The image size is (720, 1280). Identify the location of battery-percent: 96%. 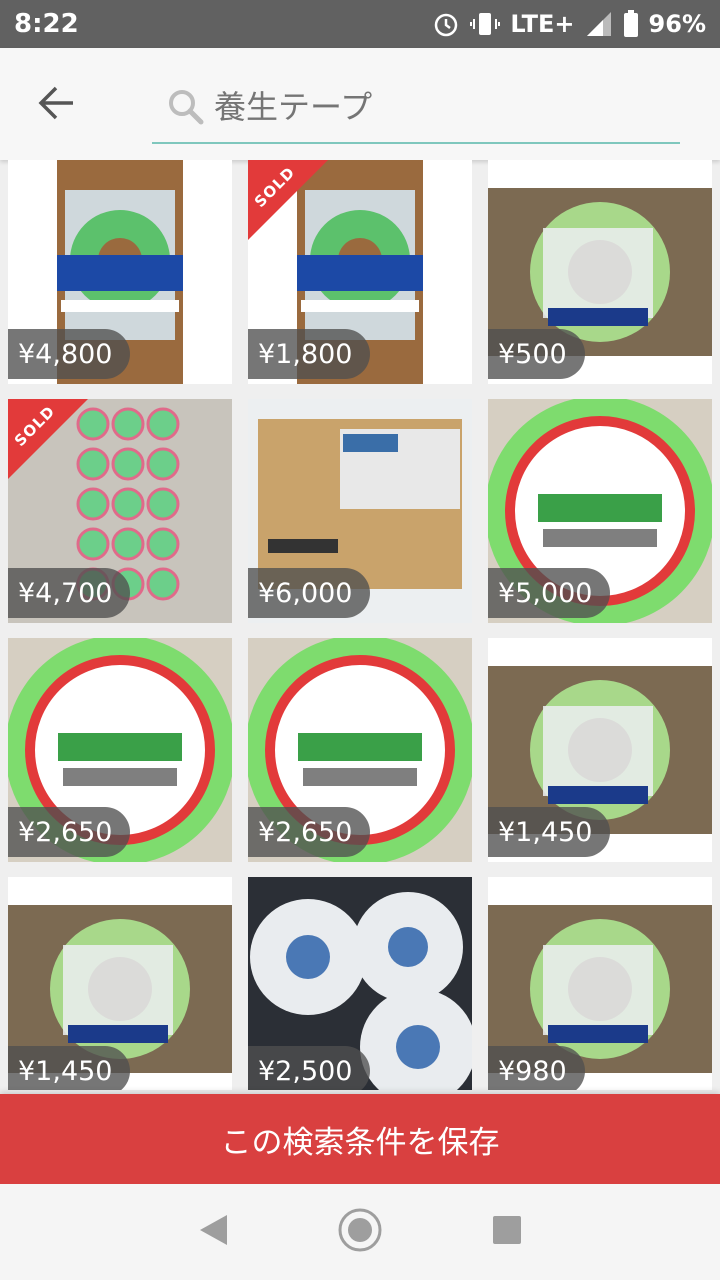
(677, 24).